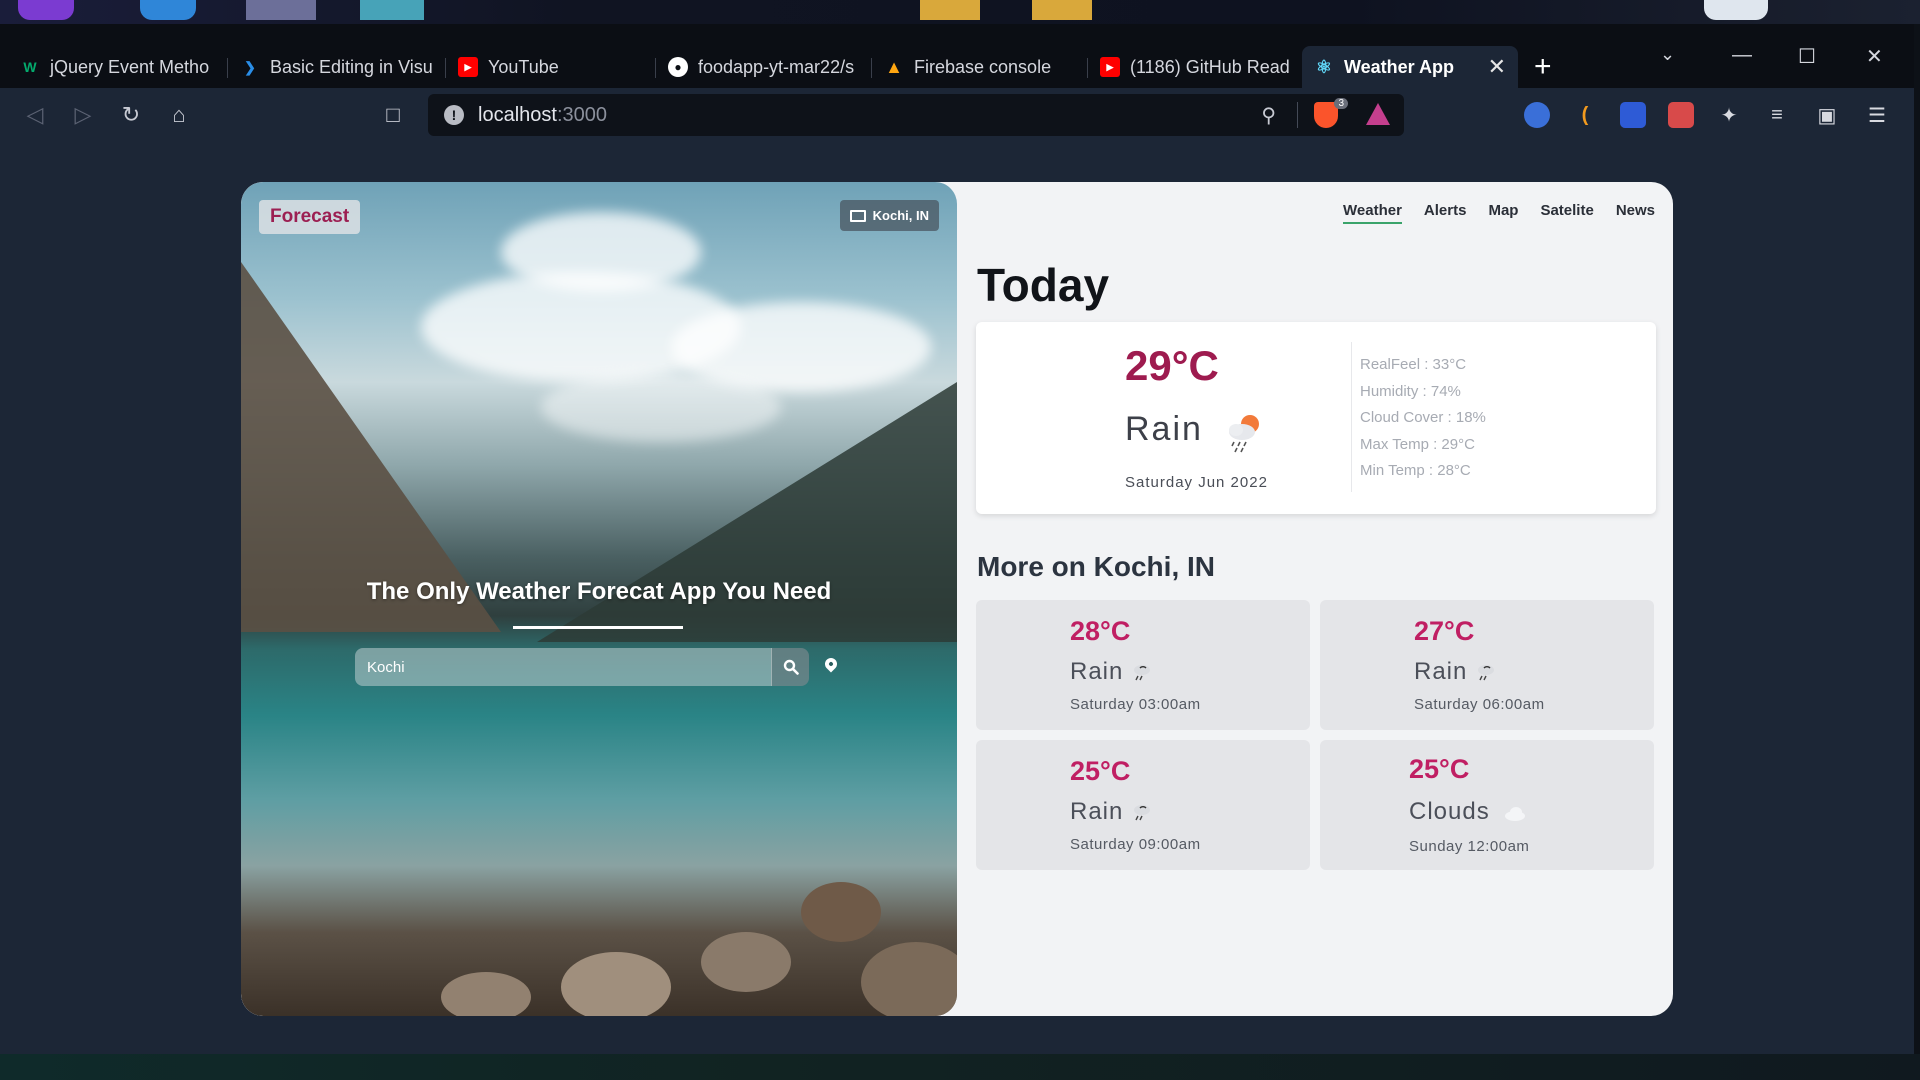 The width and height of the screenshot is (1920, 1080). I want to click on tab-label: YouTube, so click(523, 66).